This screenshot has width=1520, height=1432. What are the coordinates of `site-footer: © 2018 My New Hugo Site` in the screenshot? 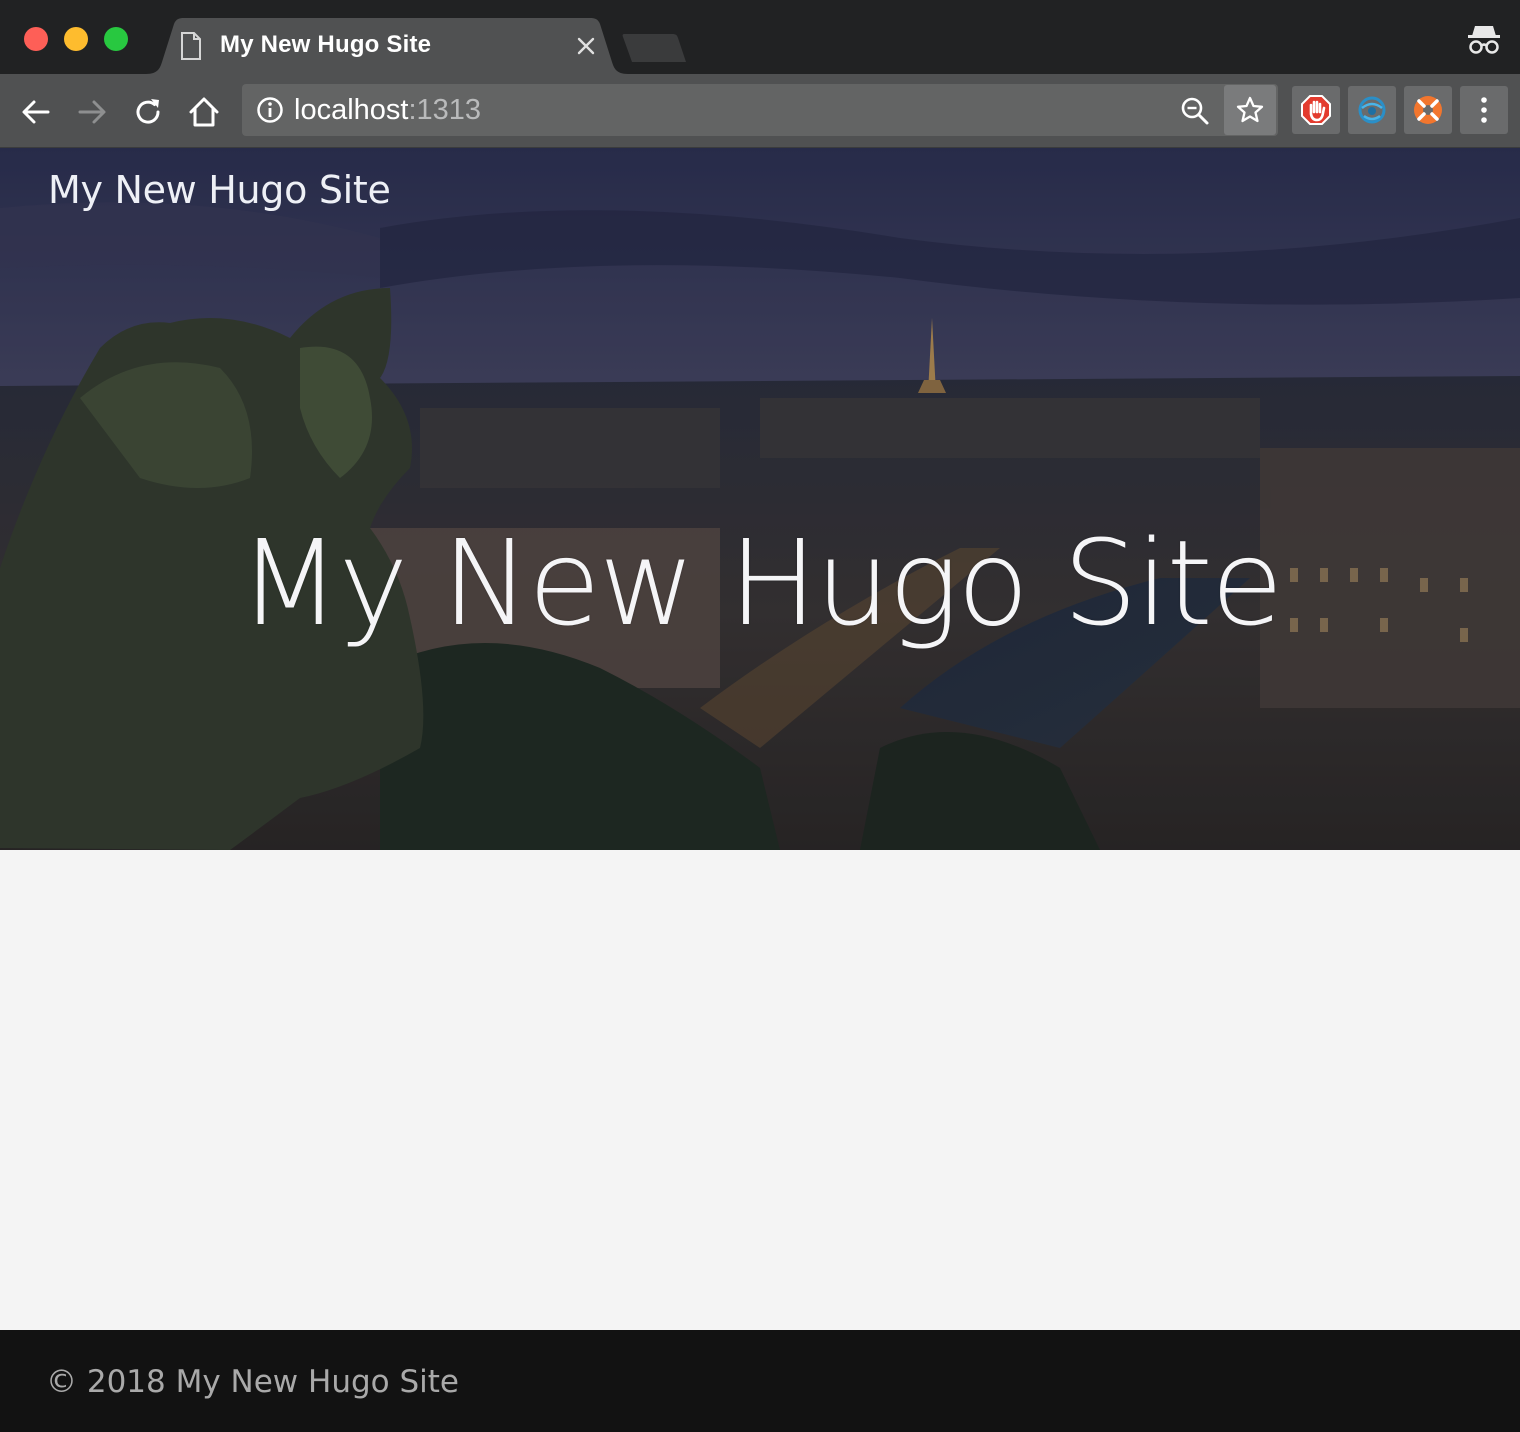 It's located at (760, 1381).